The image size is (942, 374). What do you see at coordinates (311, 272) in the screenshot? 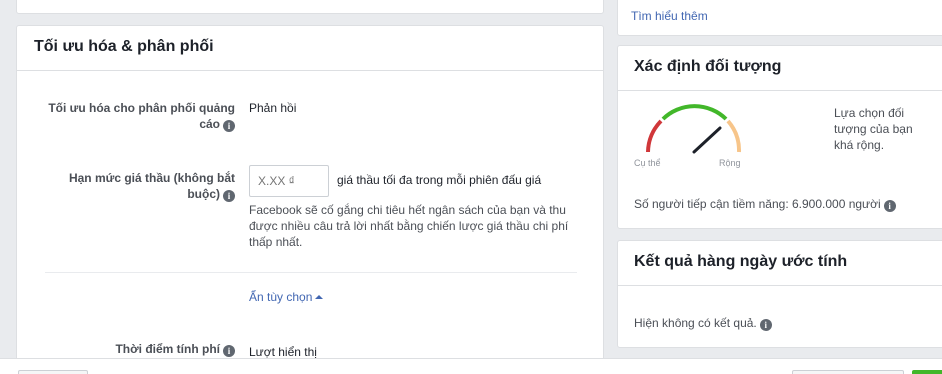
I see `divider` at bounding box center [311, 272].